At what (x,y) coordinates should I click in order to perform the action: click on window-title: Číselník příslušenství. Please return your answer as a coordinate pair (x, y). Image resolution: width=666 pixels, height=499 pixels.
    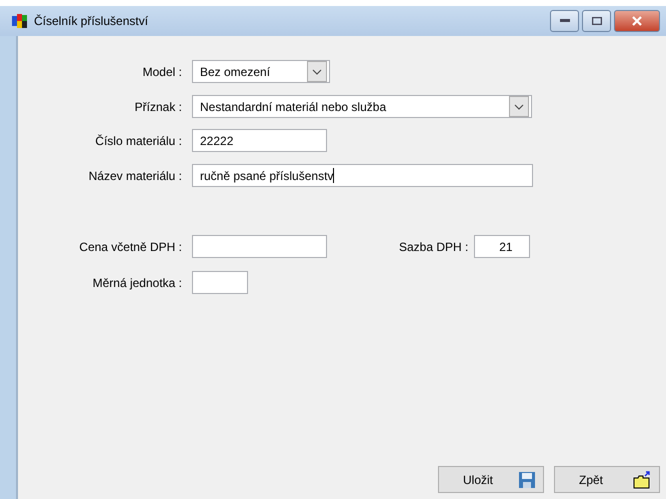
    Looking at the image, I should click on (92, 21).